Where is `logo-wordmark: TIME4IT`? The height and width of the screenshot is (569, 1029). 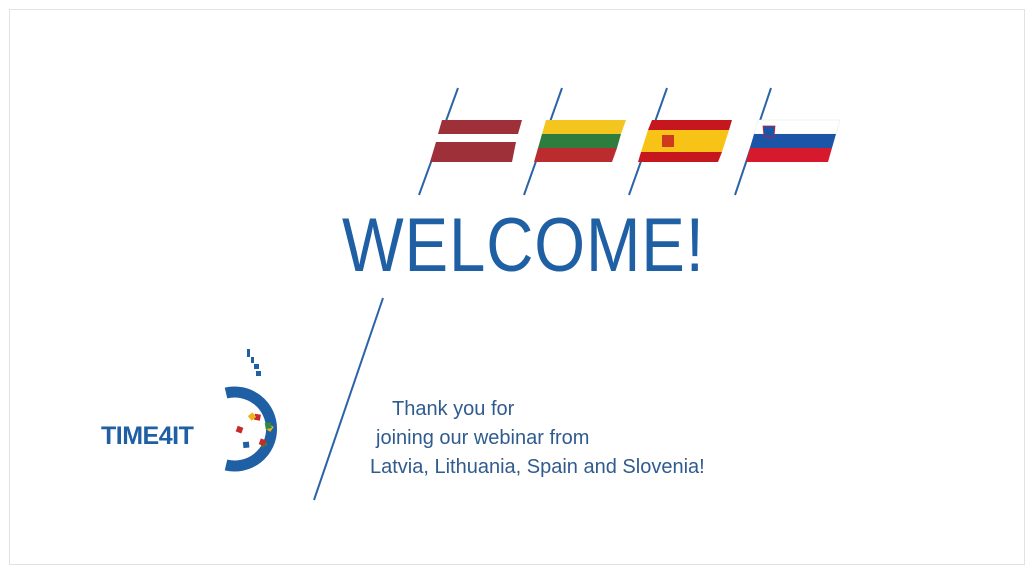 logo-wordmark: TIME4IT is located at coordinates (147, 436).